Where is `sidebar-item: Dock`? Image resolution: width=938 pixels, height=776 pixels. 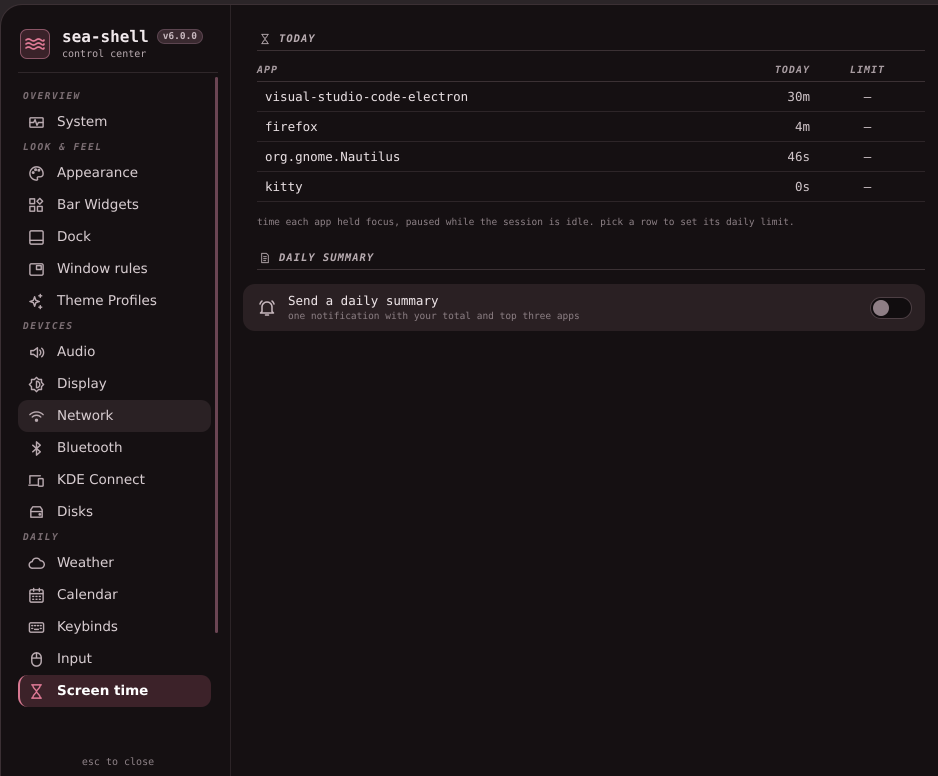 sidebar-item: Dock is located at coordinates (114, 237).